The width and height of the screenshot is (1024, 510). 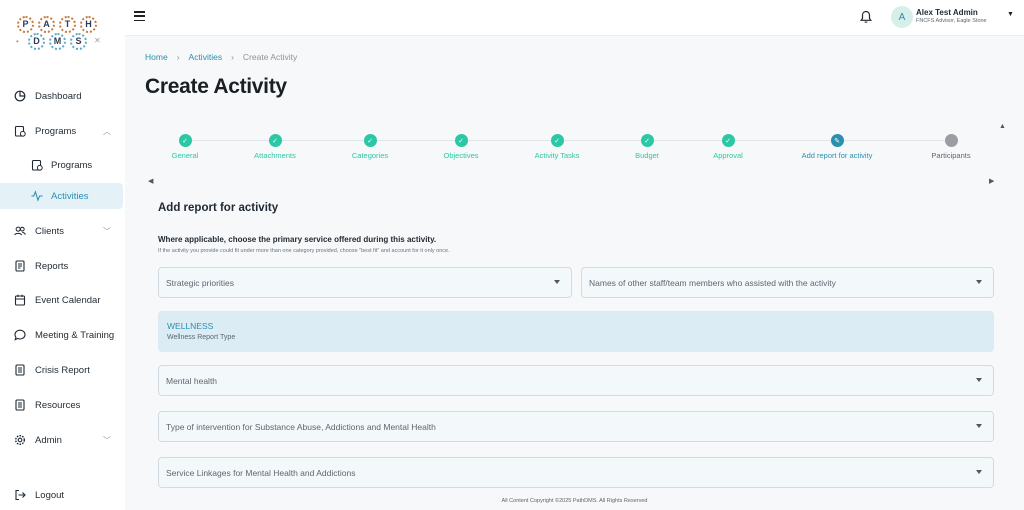 What do you see at coordinates (25, 24) in the screenshot?
I see `logo-letter: P` at bounding box center [25, 24].